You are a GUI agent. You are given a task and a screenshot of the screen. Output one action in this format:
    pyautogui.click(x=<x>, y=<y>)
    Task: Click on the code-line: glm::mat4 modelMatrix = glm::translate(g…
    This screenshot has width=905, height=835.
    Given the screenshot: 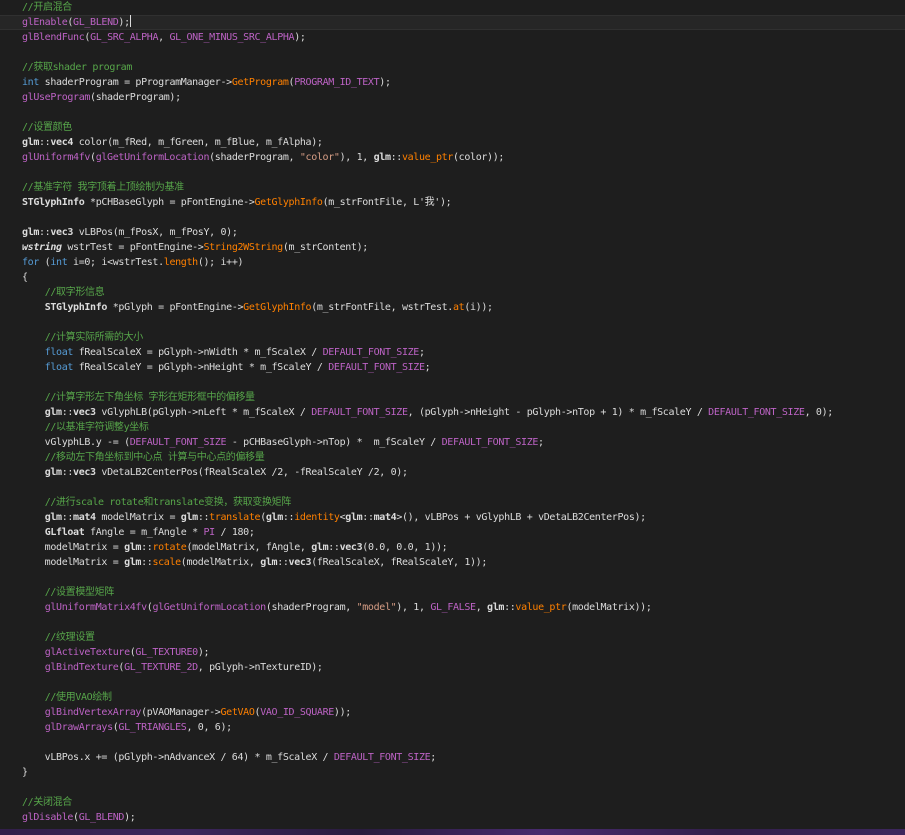 What is the action you would take?
    pyautogui.click(x=427, y=517)
    